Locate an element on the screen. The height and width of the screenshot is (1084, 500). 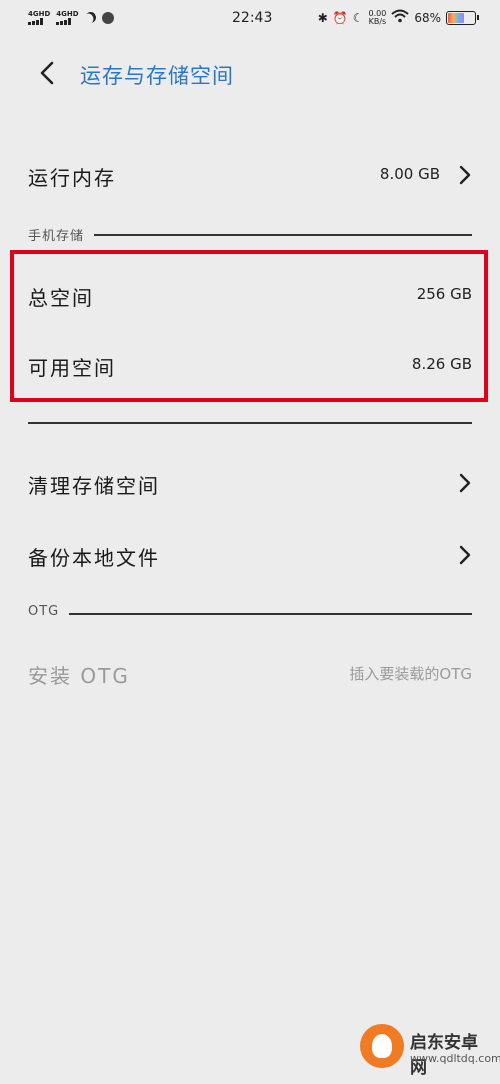
moon-icon is located at coordinates (90, 17).